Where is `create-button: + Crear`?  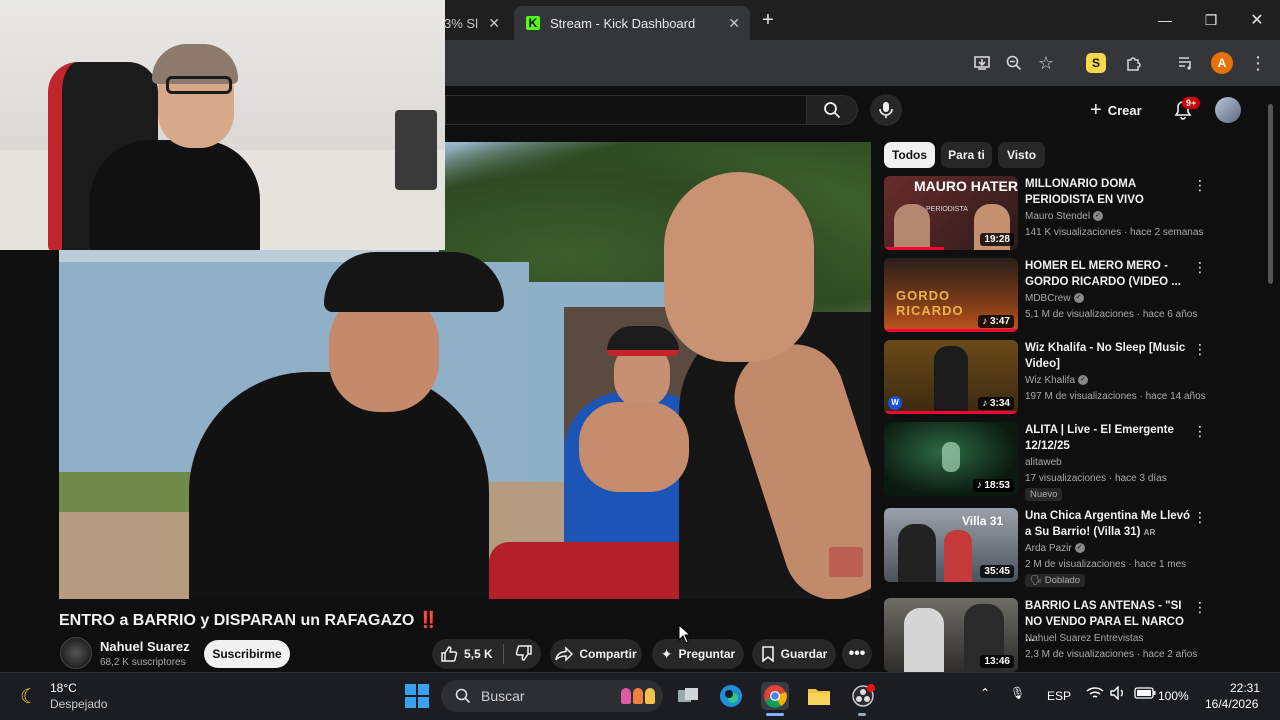
create-button: + Crear is located at coordinates (1116, 110).